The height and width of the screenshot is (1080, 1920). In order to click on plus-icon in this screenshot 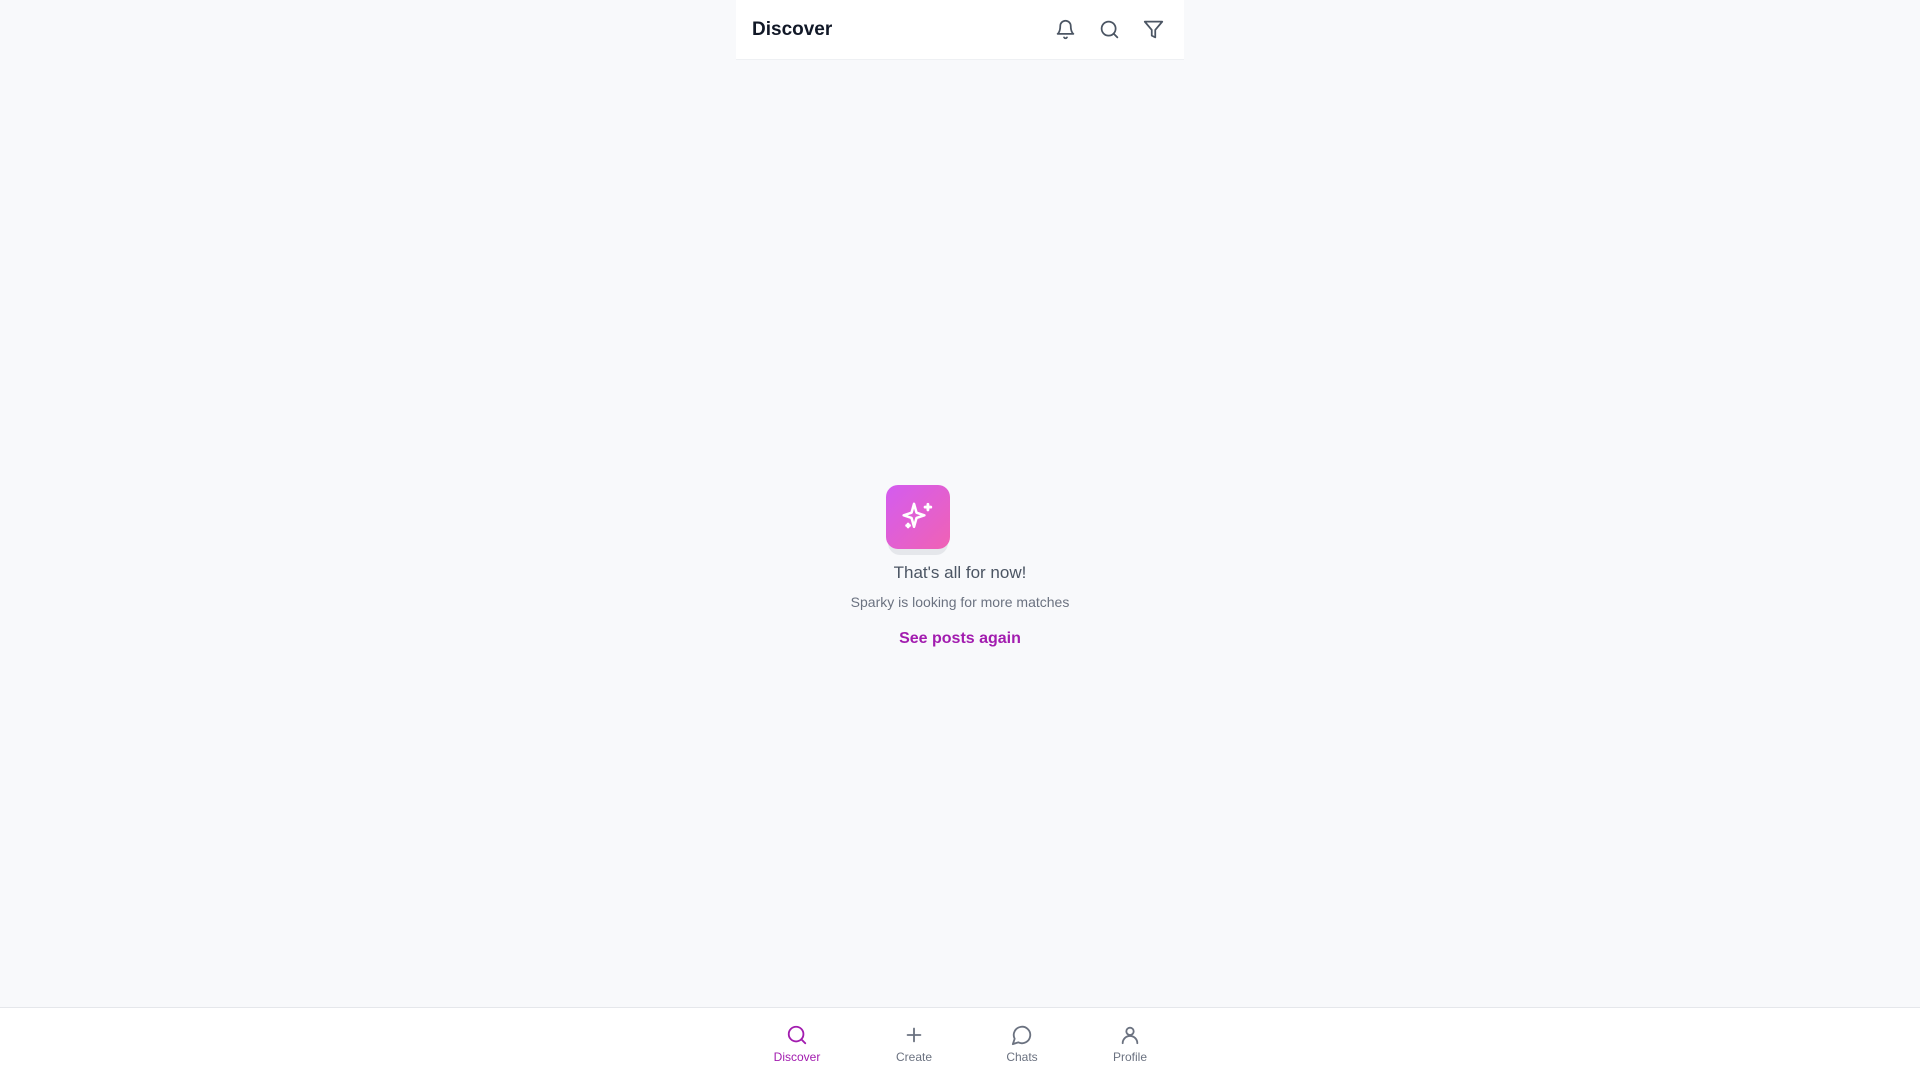, I will do `click(914, 1035)`.